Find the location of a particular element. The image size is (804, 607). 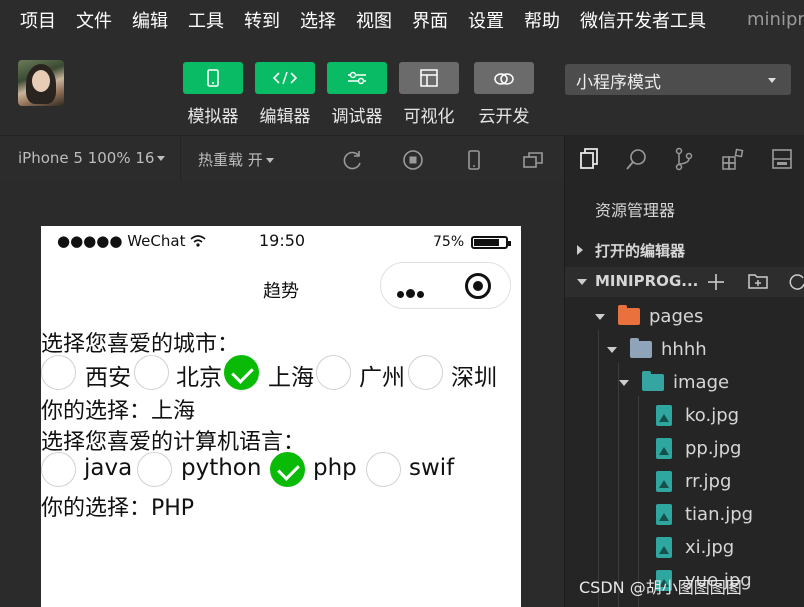

lang-radio-label: swif is located at coordinates (431, 468).